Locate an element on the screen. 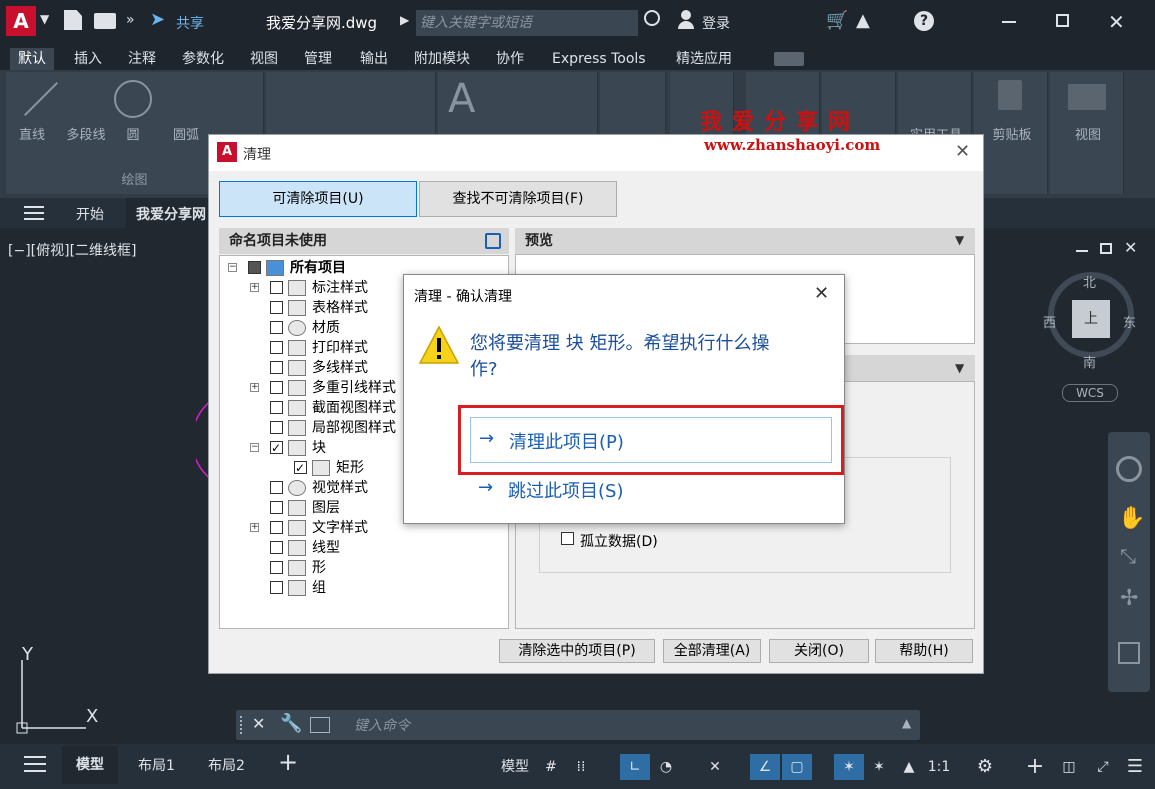  isolate-icon: ◫ is located at coordinates (1069, 767).